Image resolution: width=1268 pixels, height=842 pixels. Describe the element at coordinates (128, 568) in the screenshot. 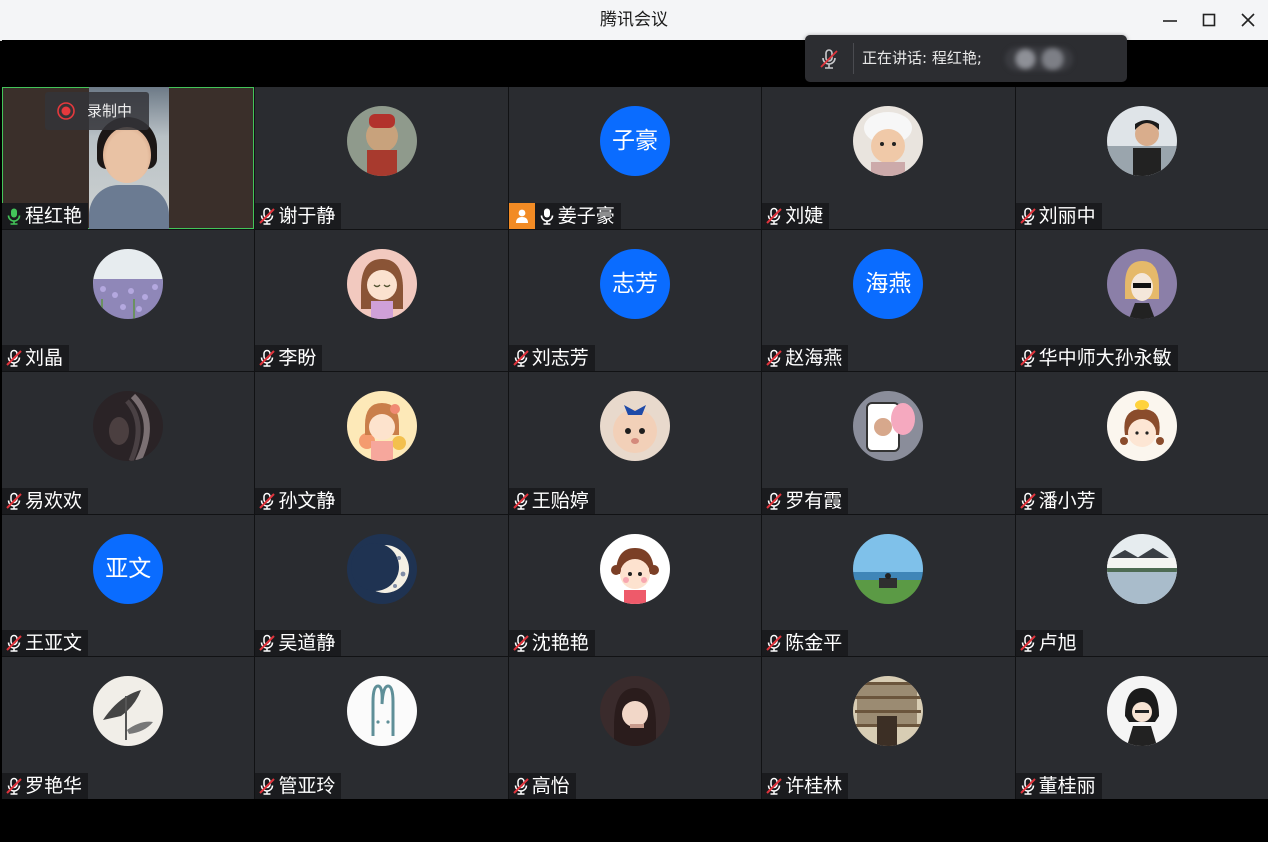

I see `avatar: 亚文` at that location.